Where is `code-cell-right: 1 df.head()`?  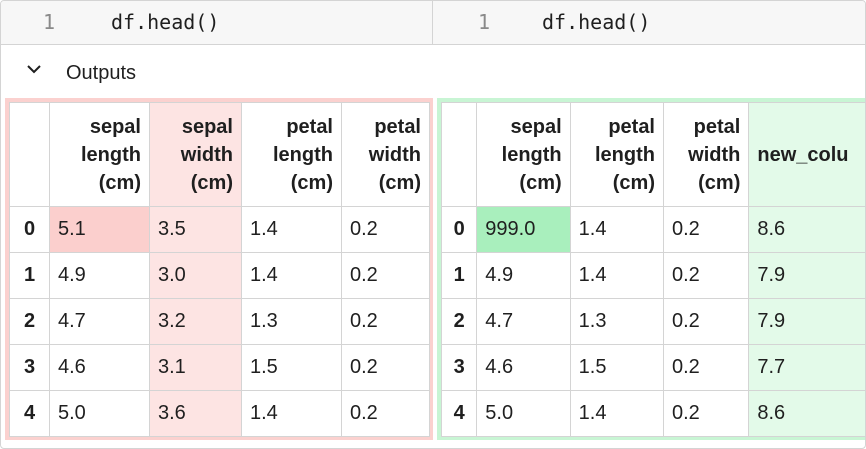 code-cell-right: 1 df.head() is located at coordinates (649, 22).